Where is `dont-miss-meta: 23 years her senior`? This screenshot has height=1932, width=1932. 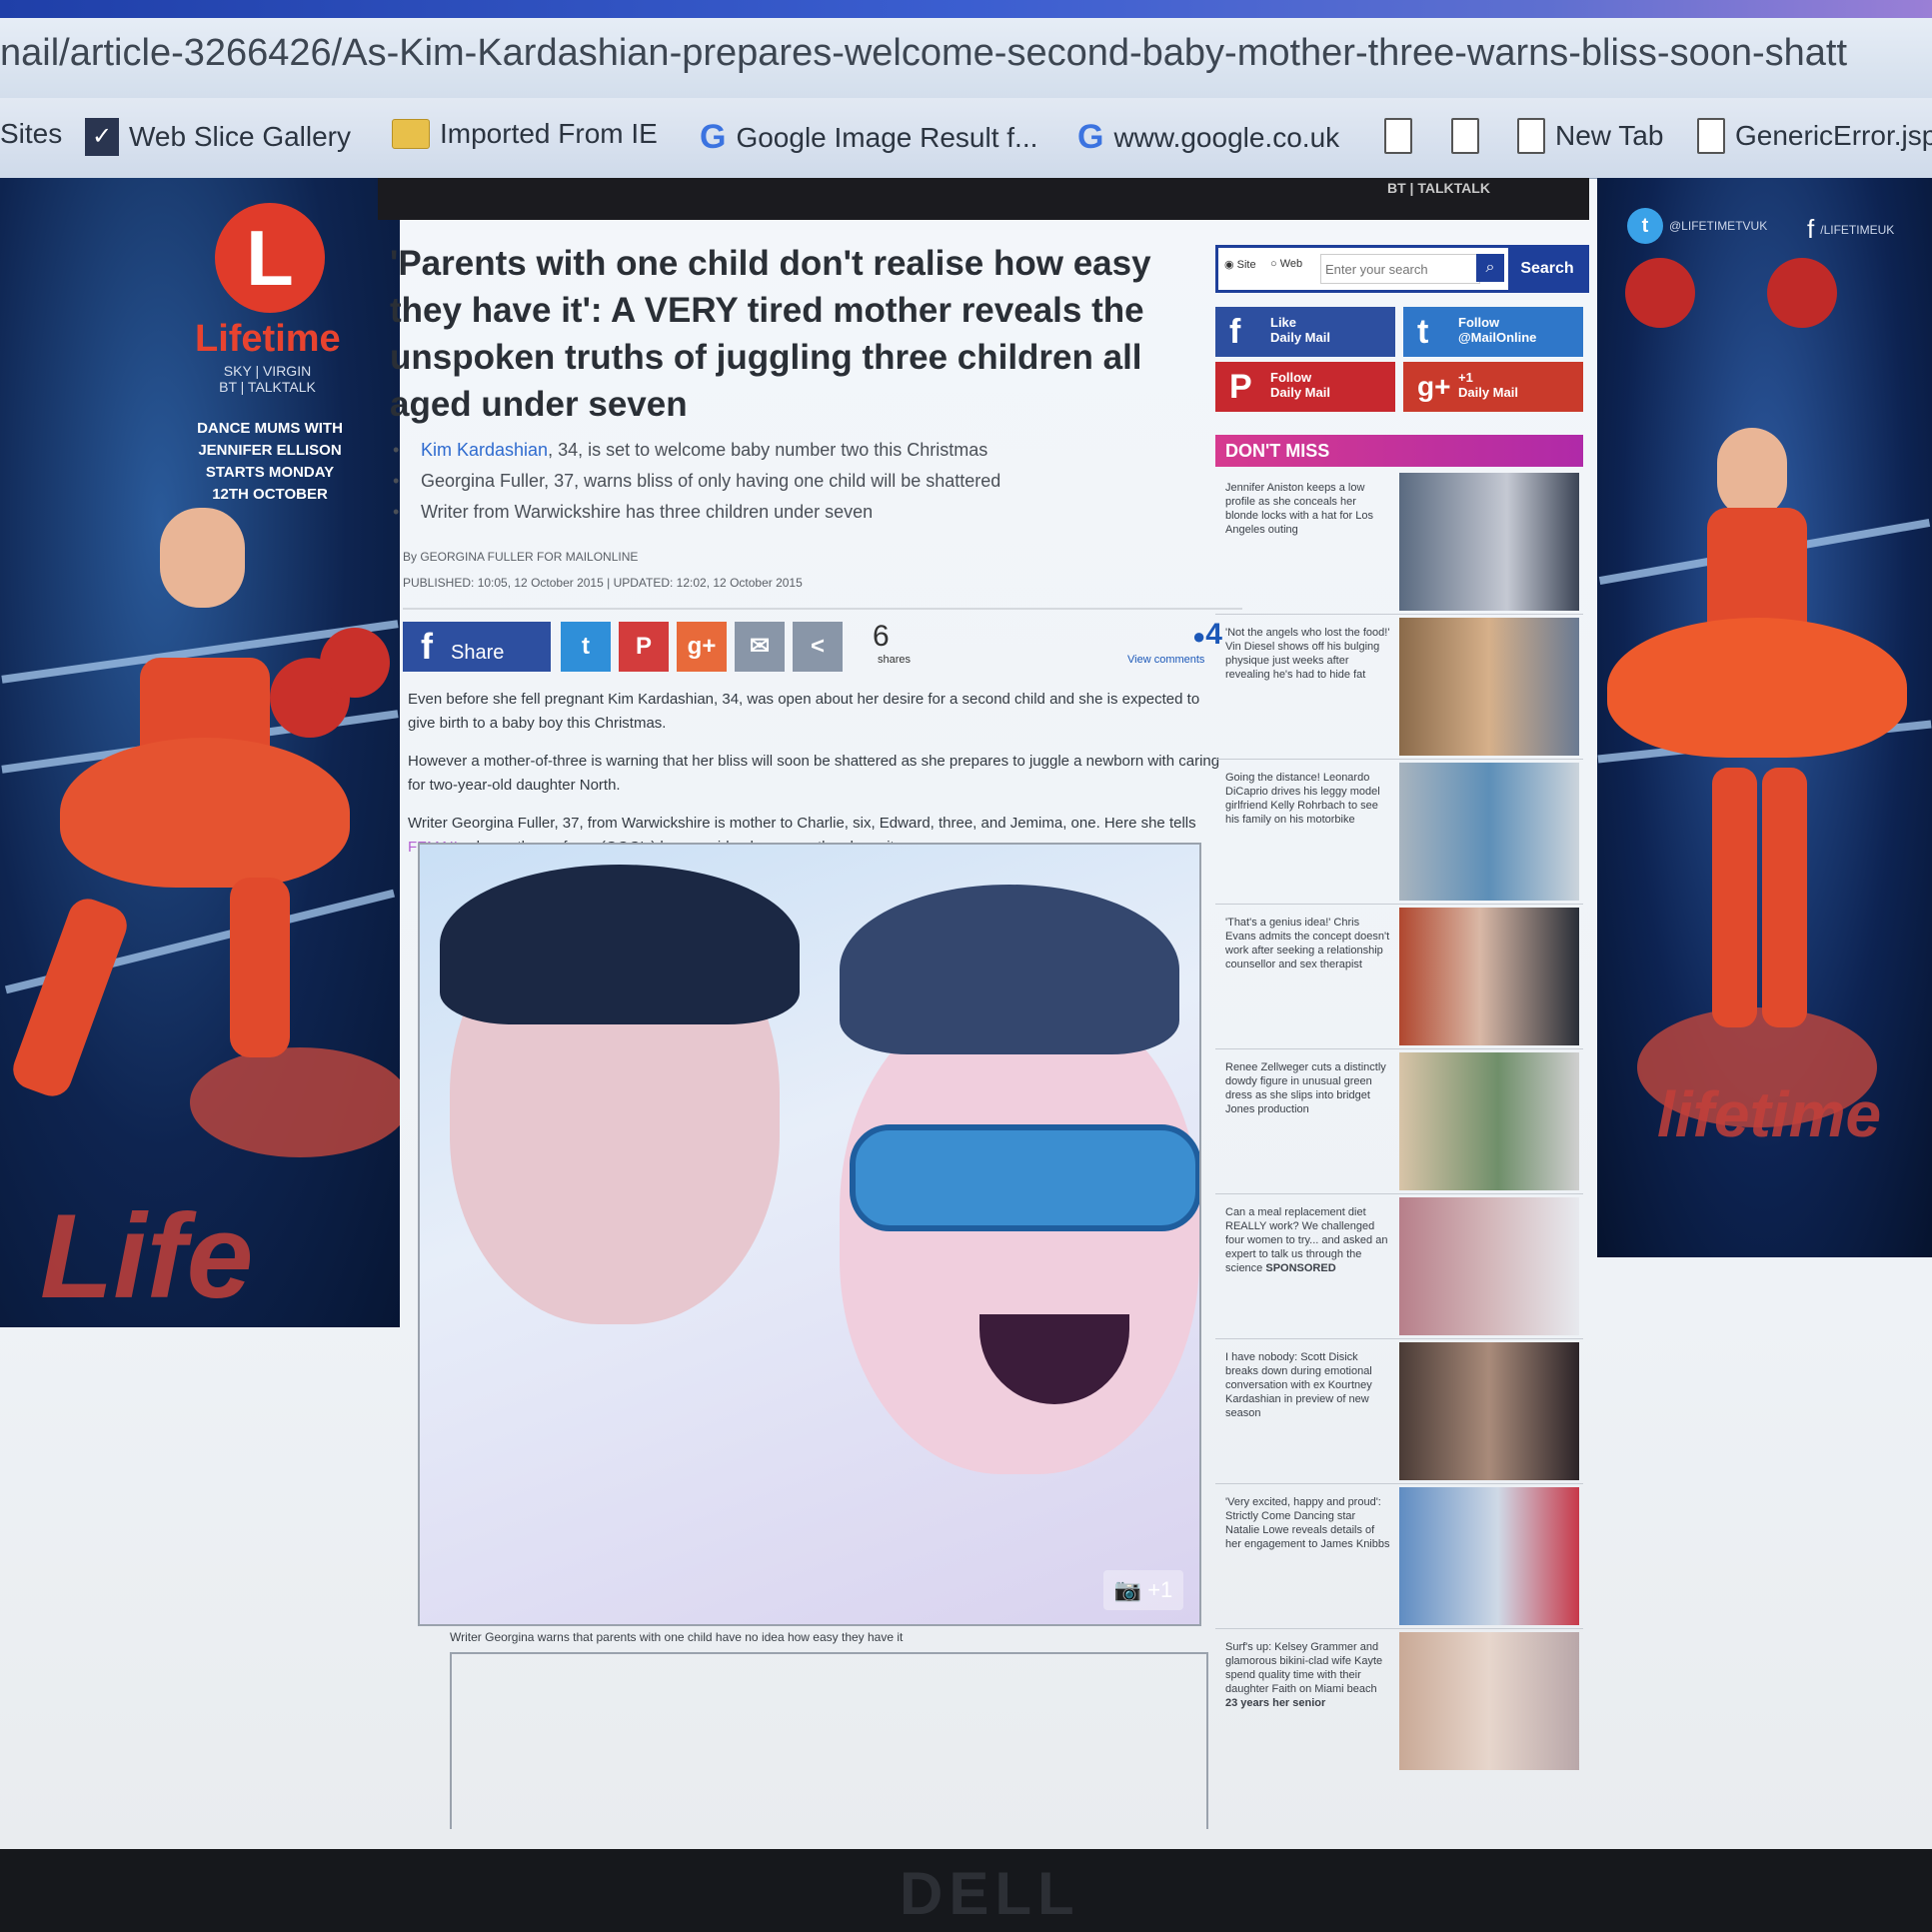 dont-miss-meta: 23 years her senior is located at coordinates (1275, 1703).